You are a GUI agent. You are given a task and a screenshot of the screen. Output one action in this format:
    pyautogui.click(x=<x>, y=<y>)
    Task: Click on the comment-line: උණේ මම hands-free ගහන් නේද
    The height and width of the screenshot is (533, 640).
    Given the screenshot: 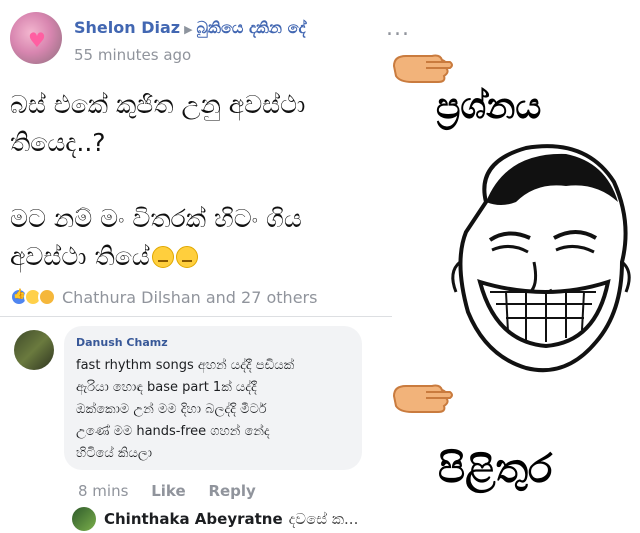 What is the action you would take?
    pyautogui.click(x=173, y=431)
    